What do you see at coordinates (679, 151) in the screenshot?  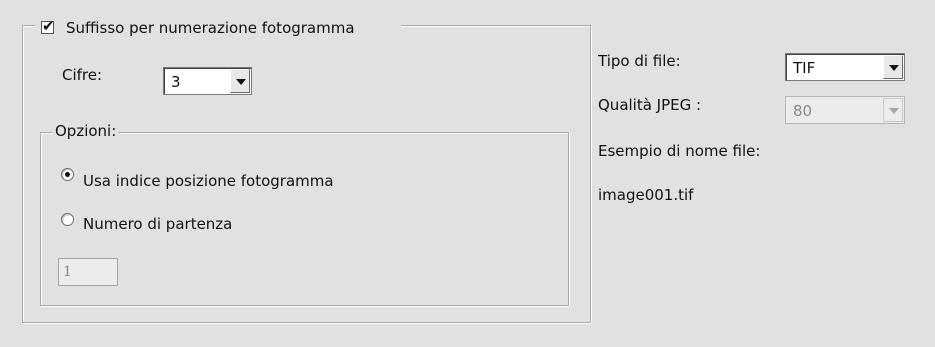 I see `example-filename-label: Esempio di nome file:` at bounding box center [679, 151].